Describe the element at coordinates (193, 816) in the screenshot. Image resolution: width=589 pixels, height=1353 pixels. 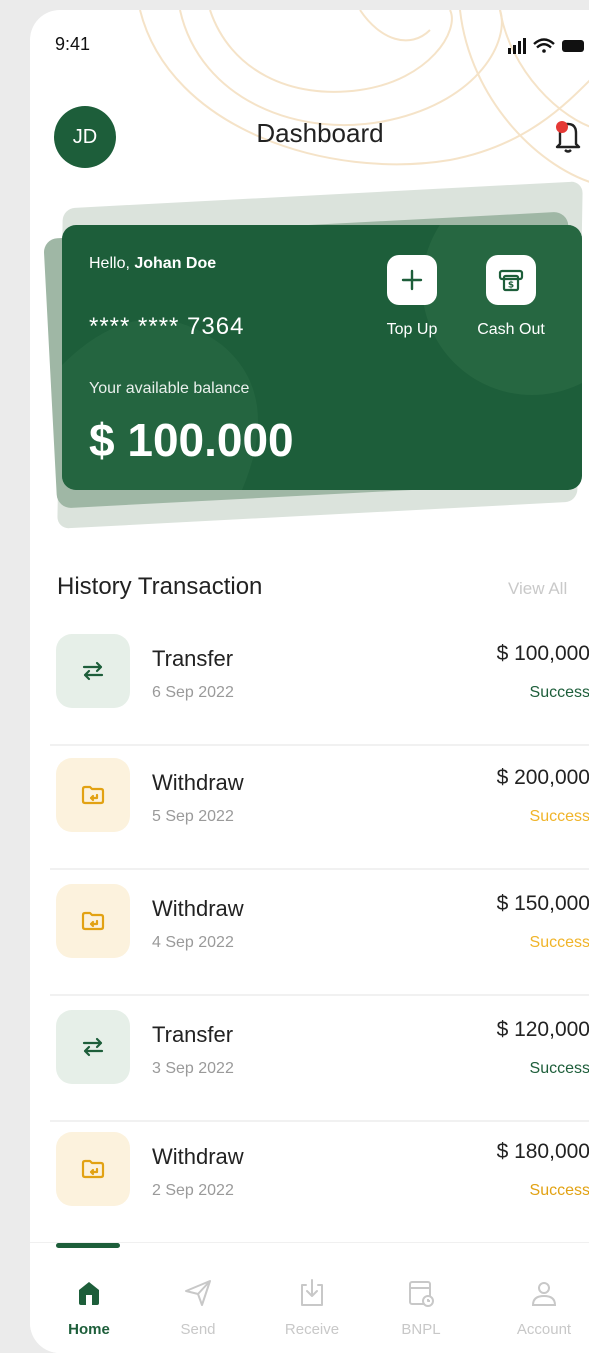
I see `transaction-date: 5 Sep 2022` at that location.